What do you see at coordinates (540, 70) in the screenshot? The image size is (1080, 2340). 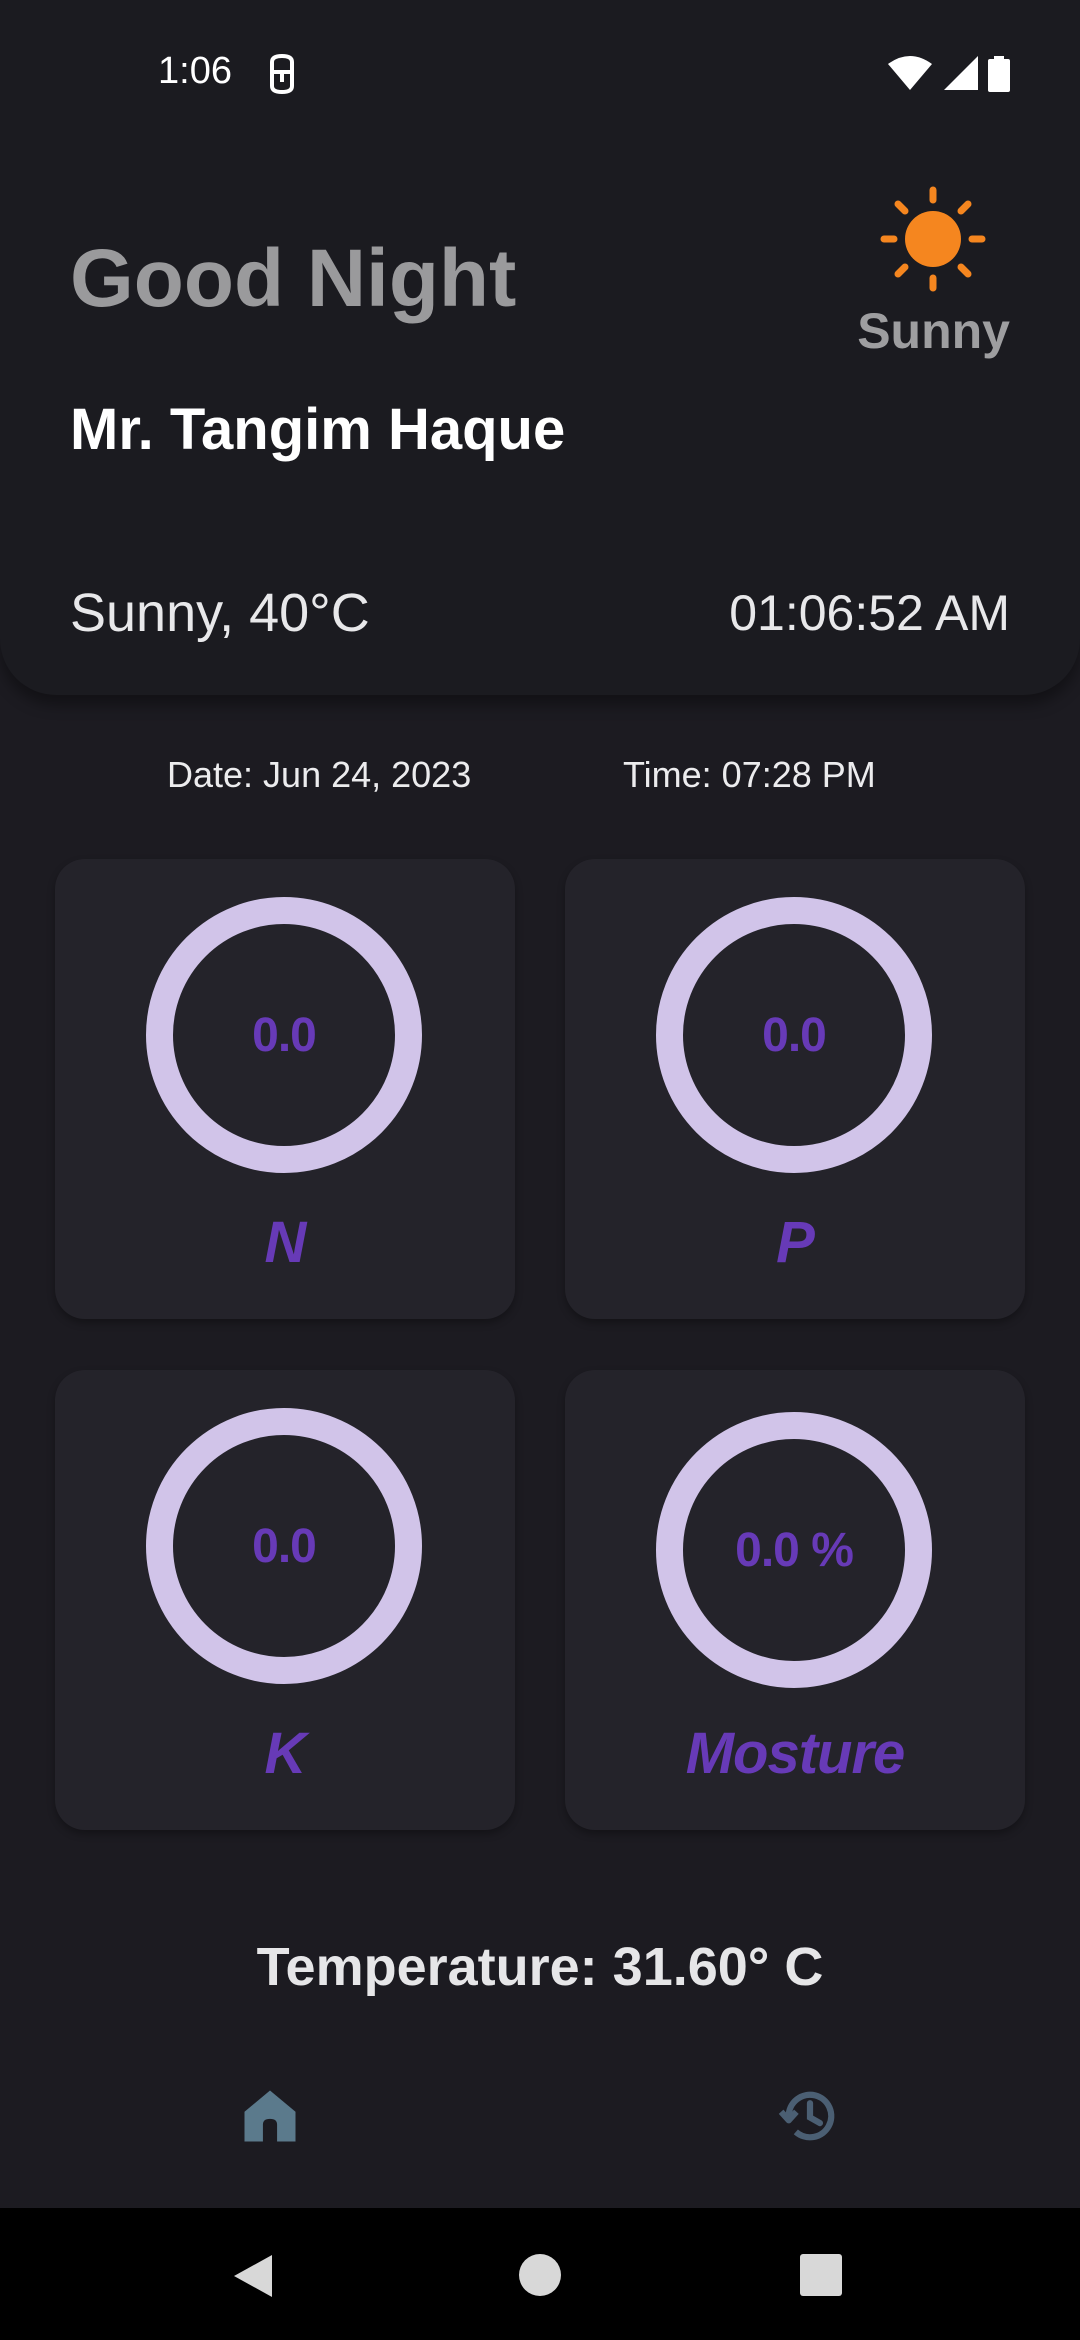 I see `status-bar: 1:06` at bounding box center [540, 70].